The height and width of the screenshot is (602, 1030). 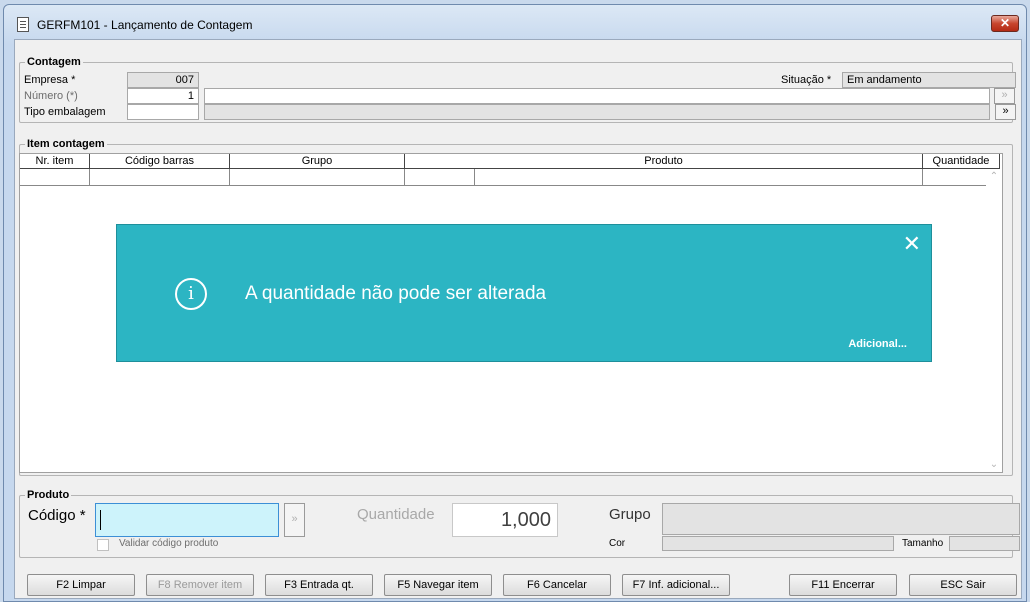 What do you see at coordinates (317, 161) in the screenshot?
I see `column-header-grupo: Grupo` at bounding box center [317, 161].